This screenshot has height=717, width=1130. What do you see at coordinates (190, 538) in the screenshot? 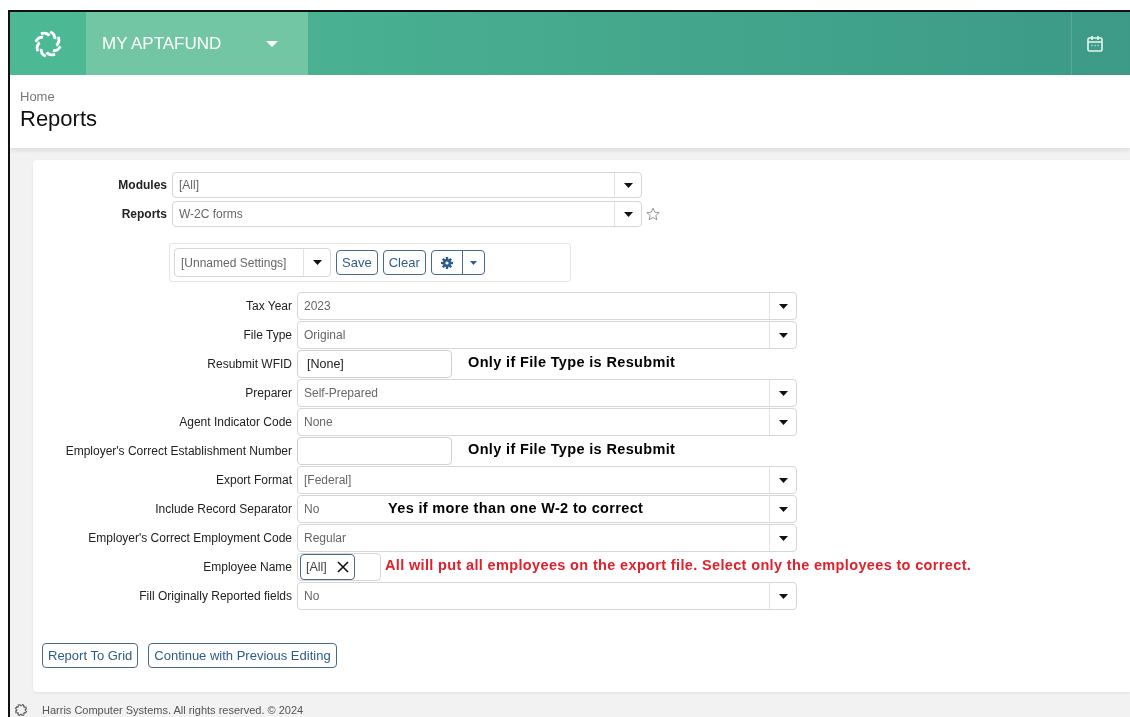
I see `field-label: Employer's Correct Employment Code` at bounding box center [190, 538].